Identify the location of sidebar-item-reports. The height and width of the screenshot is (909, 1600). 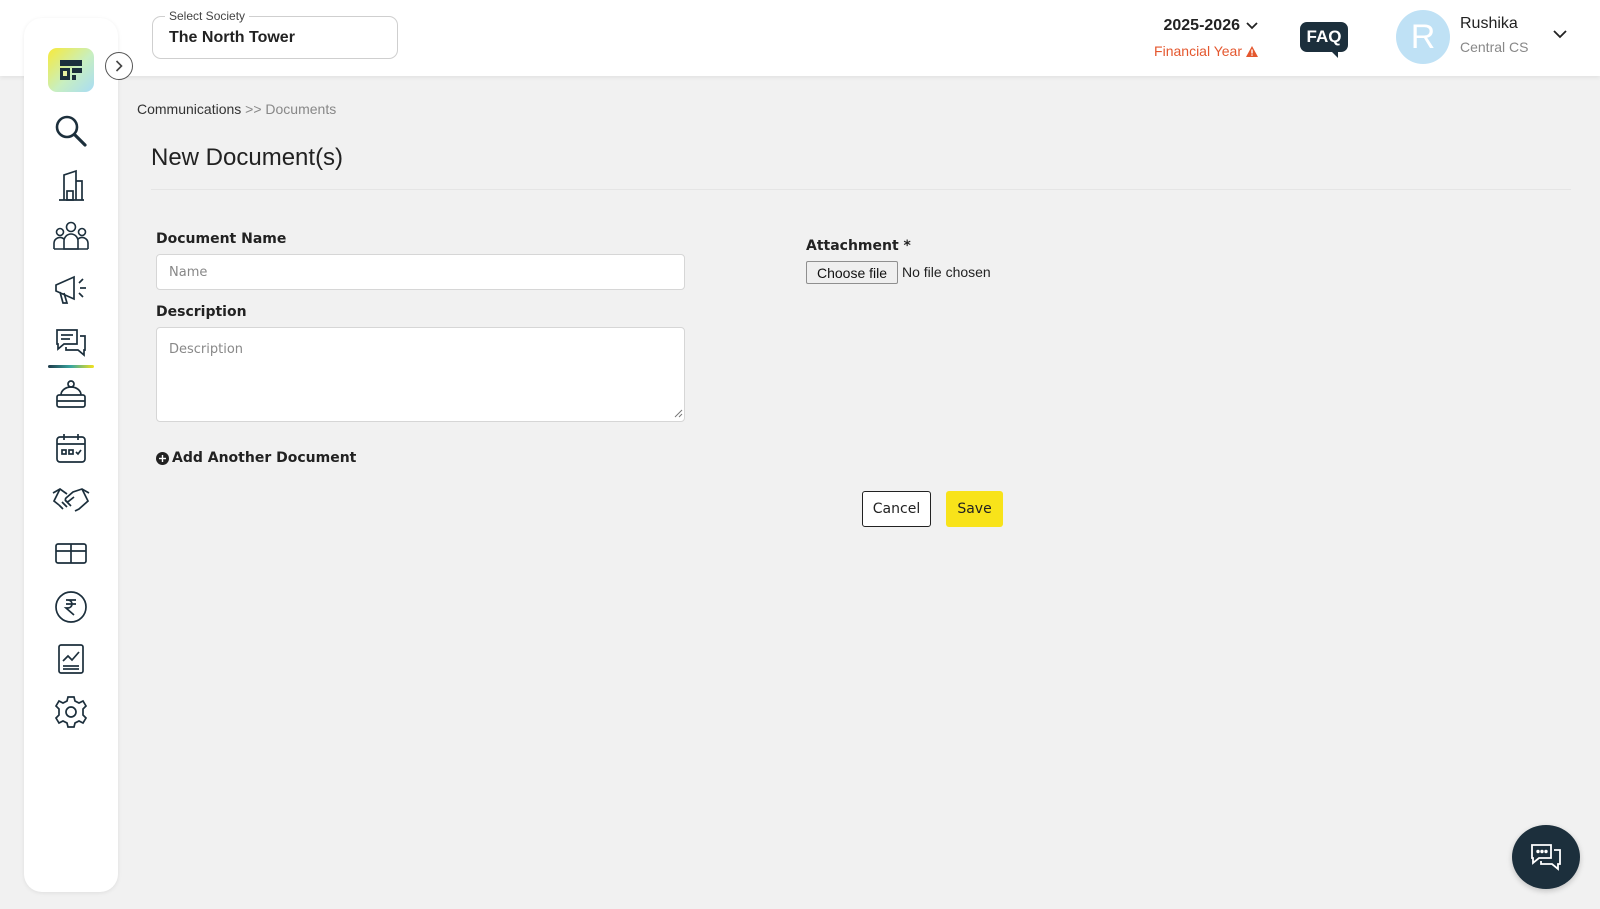
(71, 659).